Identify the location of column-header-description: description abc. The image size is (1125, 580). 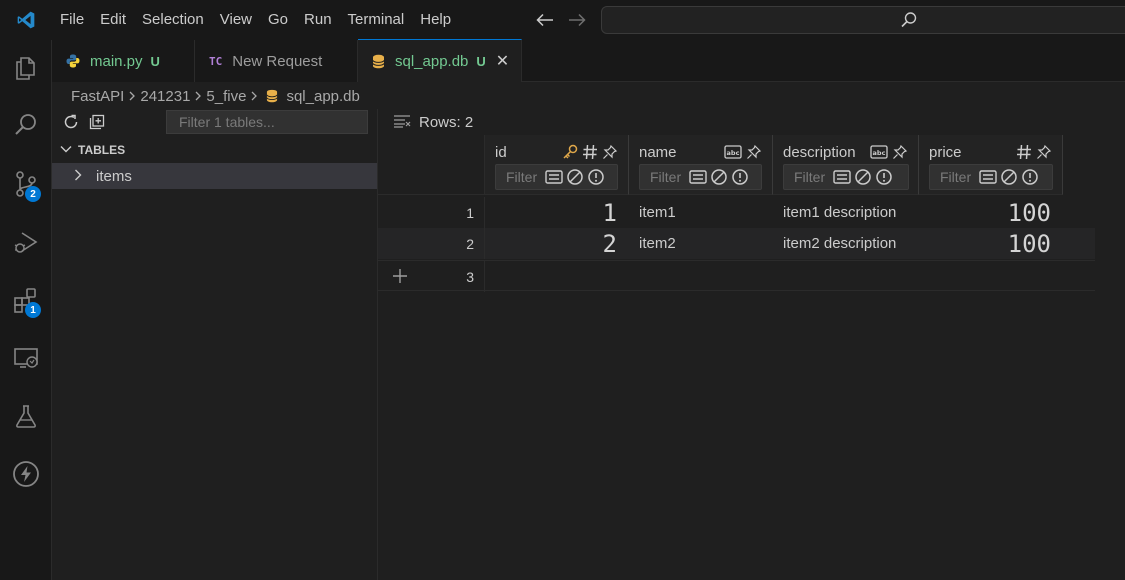
(846, 165).